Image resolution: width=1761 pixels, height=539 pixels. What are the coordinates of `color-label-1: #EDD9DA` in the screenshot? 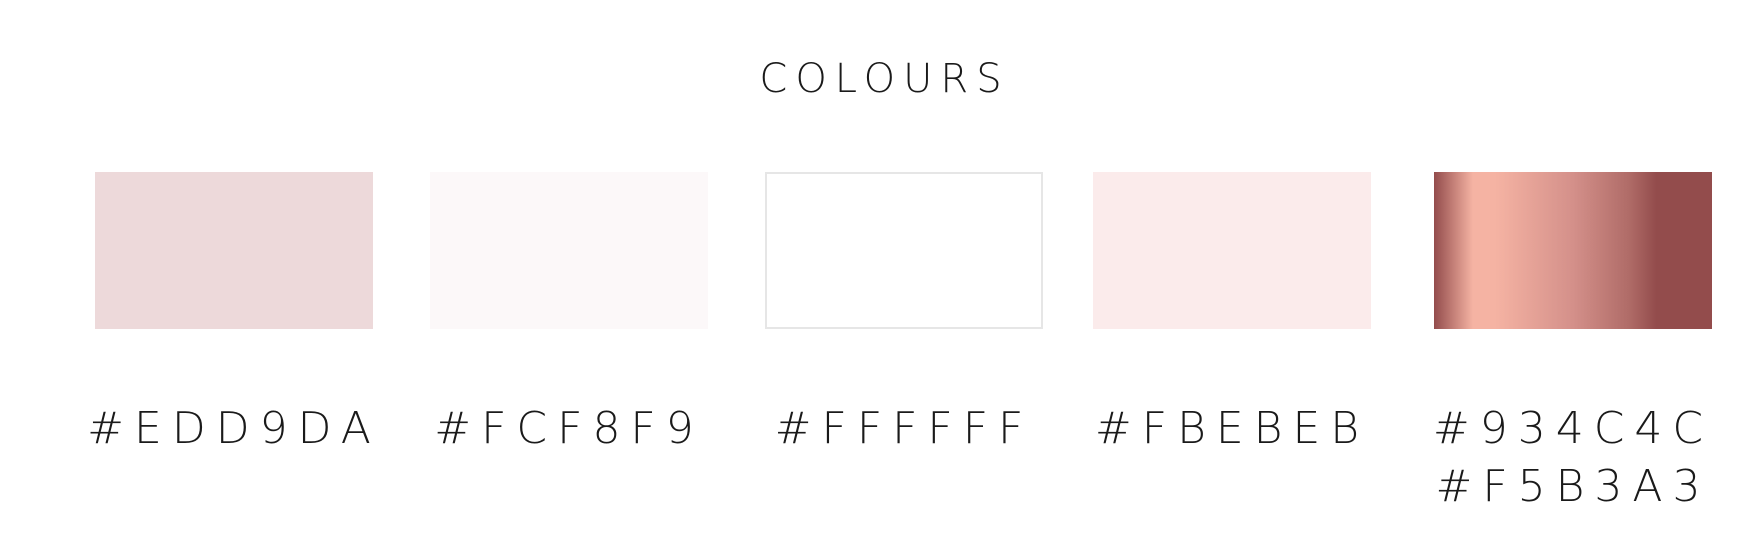 It's located at (234, 429).